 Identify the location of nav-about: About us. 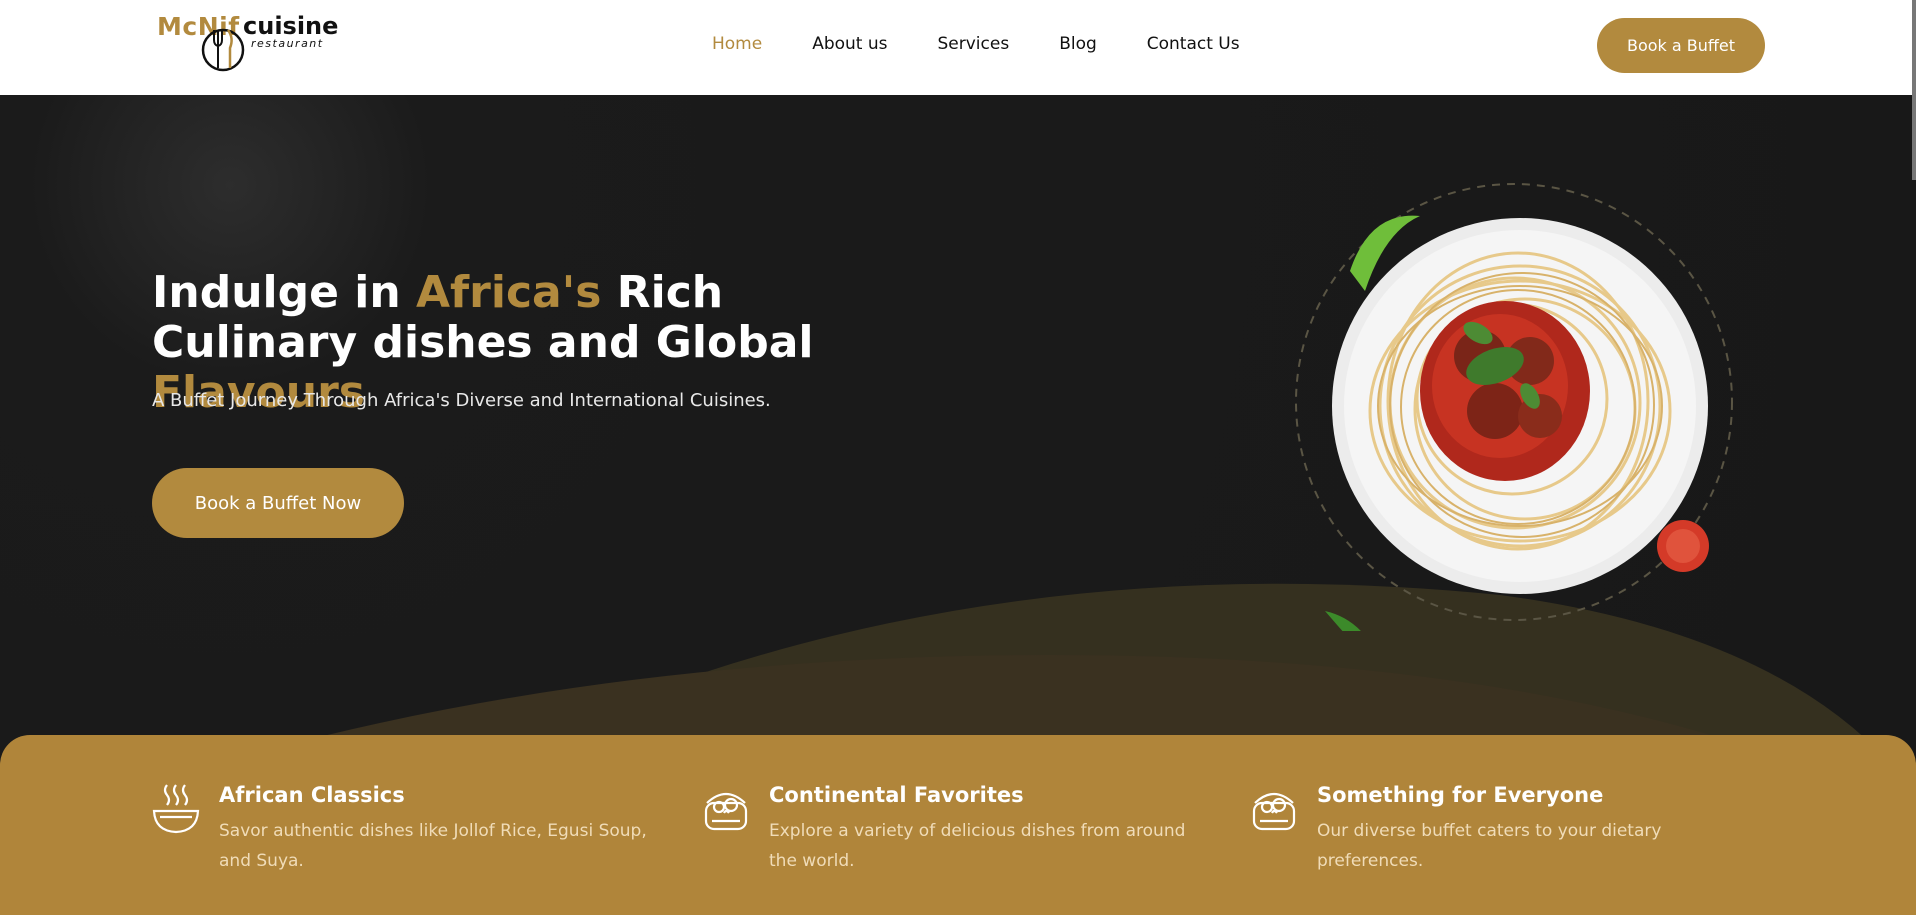
(849, 44).